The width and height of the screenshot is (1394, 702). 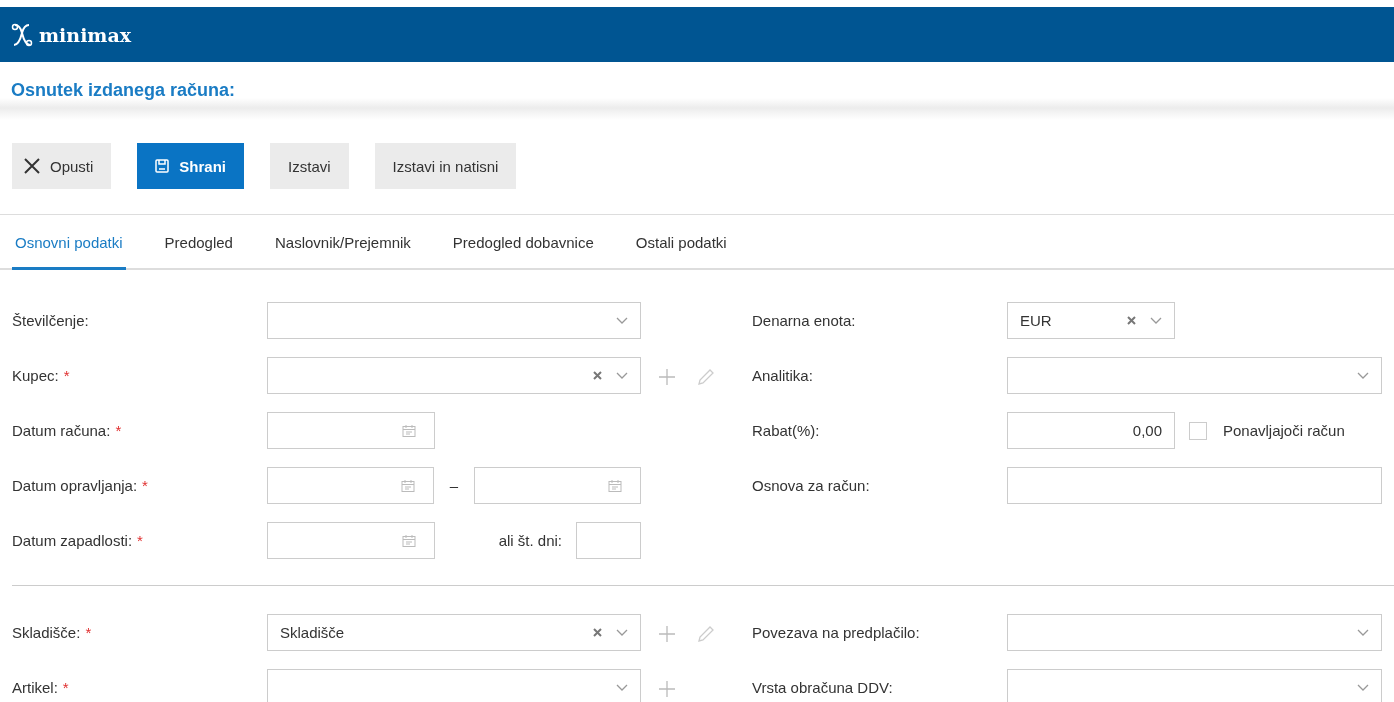 I want to click on tab: Naslovnik/Prejemnik, so click(x=342, y=242).